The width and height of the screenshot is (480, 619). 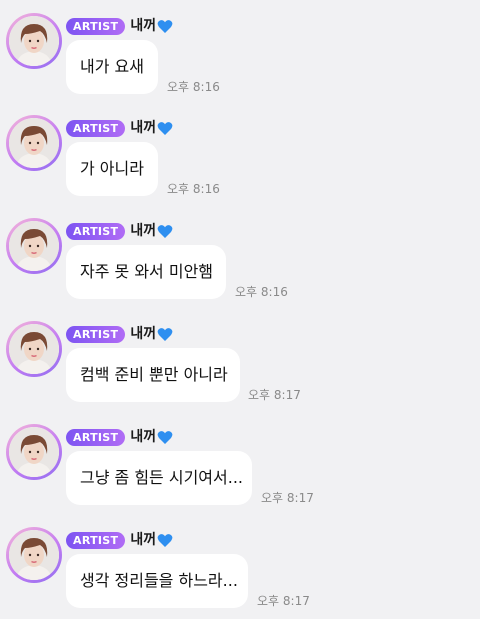 I want to click on message-bubble: 자주 못 와서 미안햄, so click(x=146, y=272).